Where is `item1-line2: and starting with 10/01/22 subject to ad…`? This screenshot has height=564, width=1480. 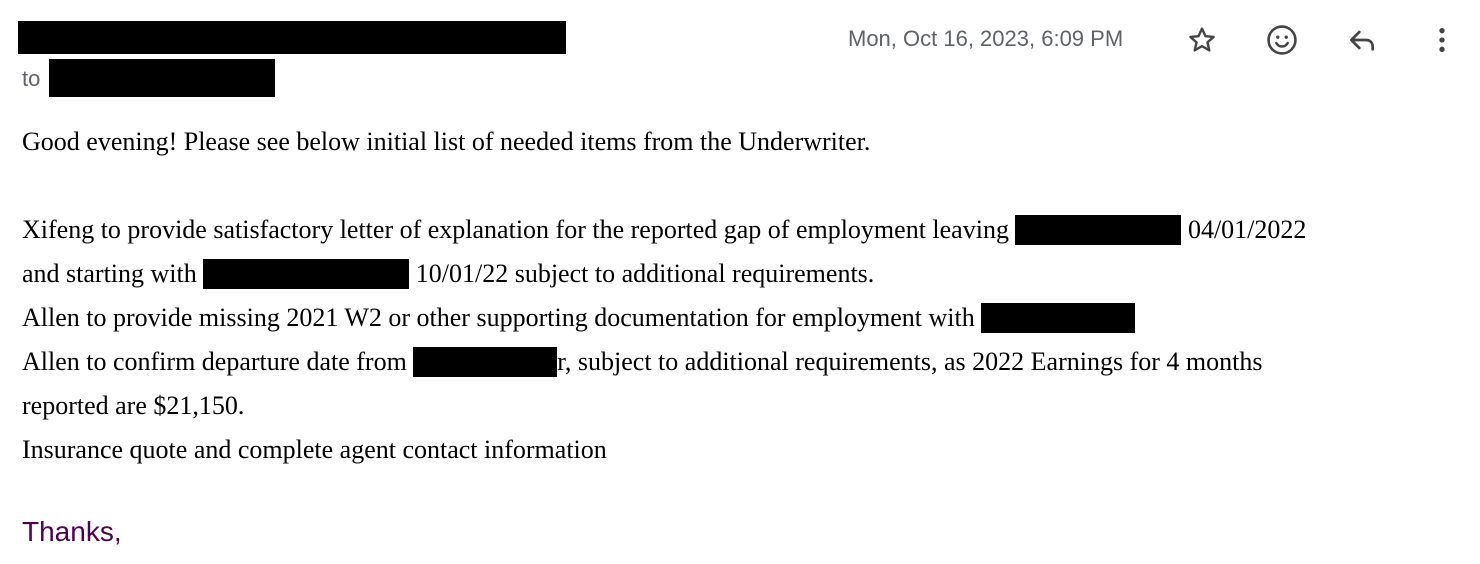 item1-line2: and starting with 10/01/22 subject to ad… is located at coordinates (742, 274).